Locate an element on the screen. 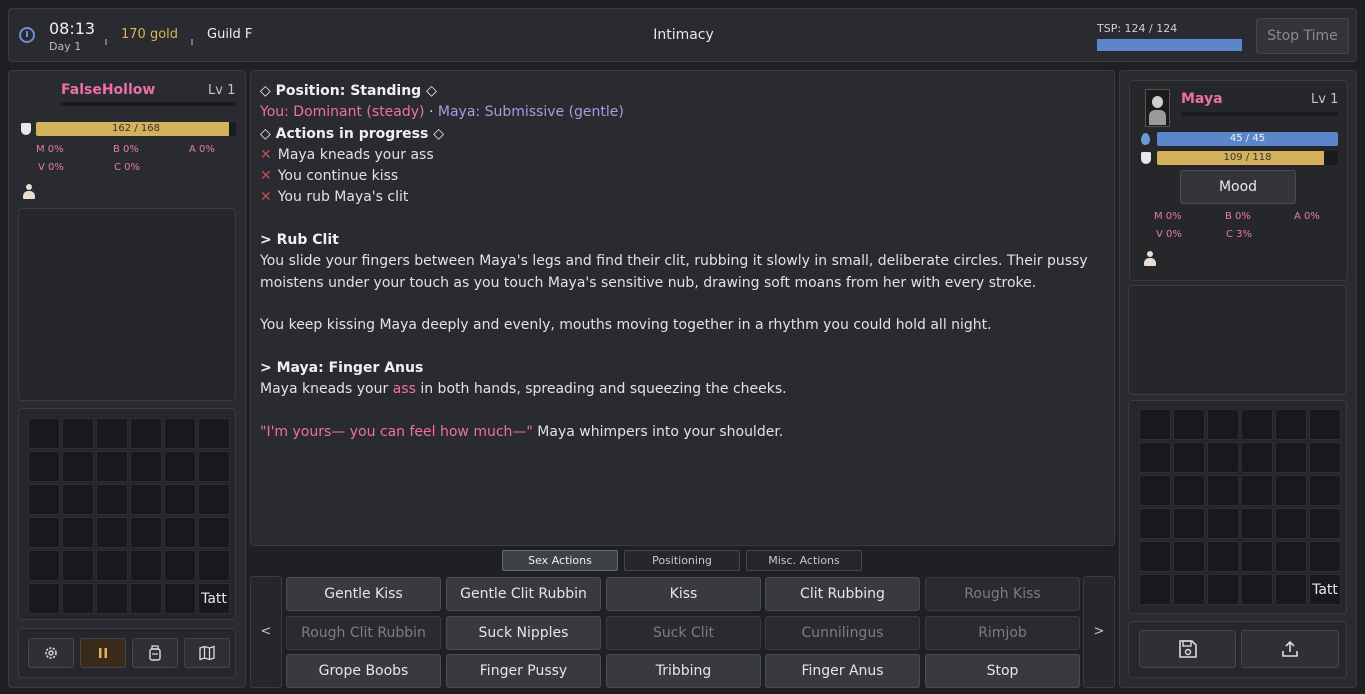  prev-page-button: < is located at coordinates (266, 632).